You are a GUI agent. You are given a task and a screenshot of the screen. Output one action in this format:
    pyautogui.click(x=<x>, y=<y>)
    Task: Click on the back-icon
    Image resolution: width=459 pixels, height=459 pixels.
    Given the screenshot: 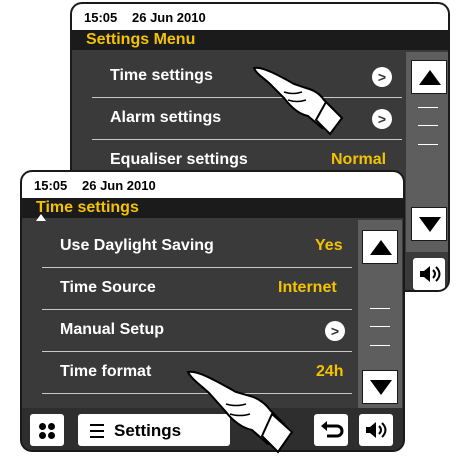 What is the action you would take?
    pyautogui.click(x=332, y=429)
    